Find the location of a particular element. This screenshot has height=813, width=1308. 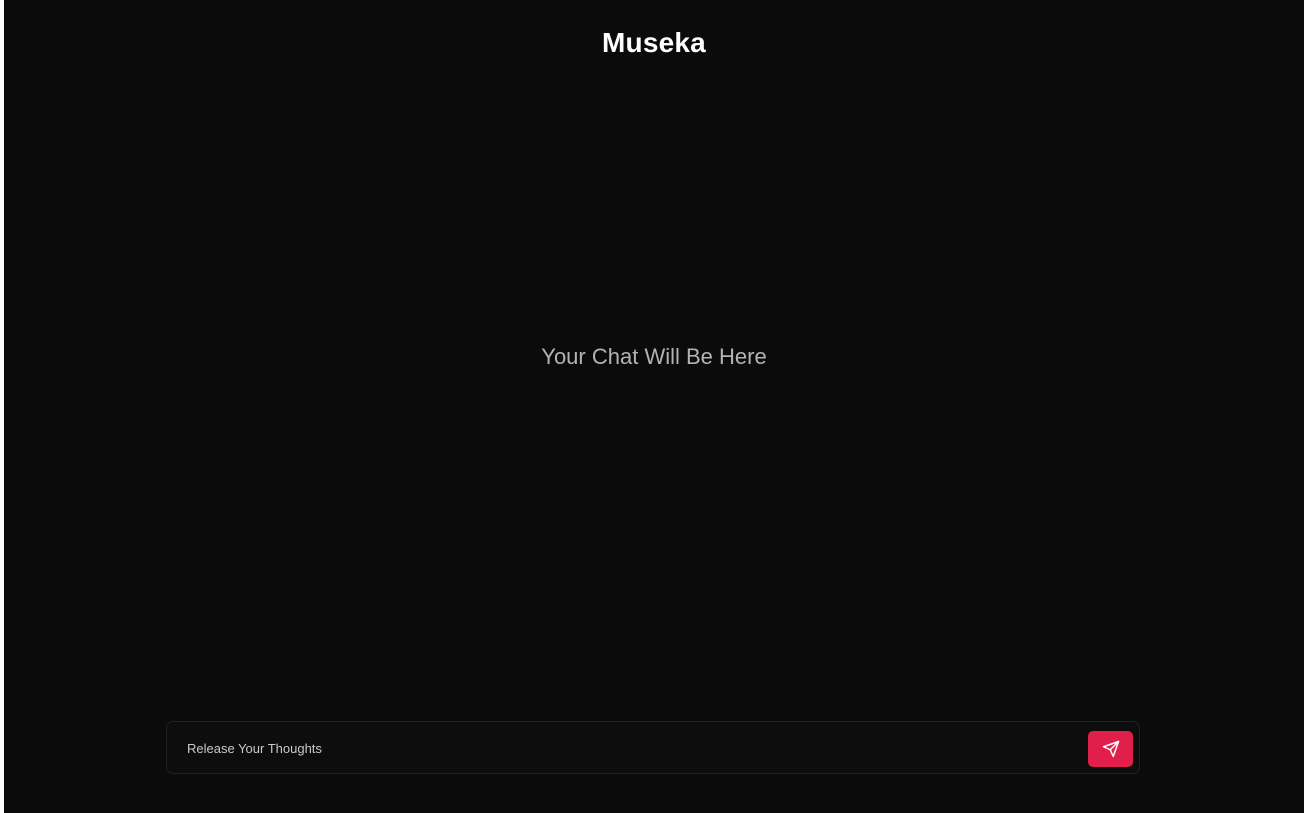

chat-empty-message: Your Chat Will Be Here is located at coordinates (654, 356).